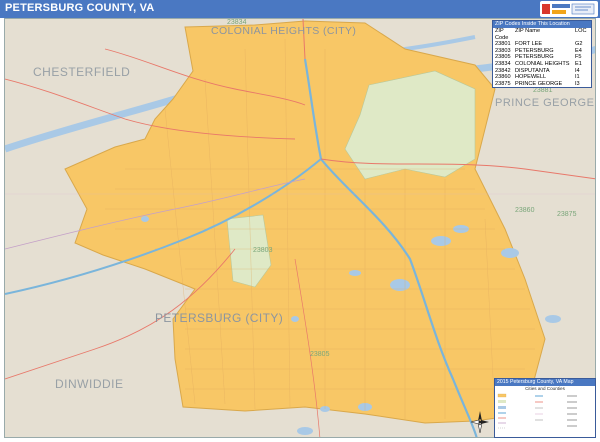  Describe the element at coordinates (545, 103) in the screenshot. I see `county-label-prince-george: PRINCE GEORGE` at that location.